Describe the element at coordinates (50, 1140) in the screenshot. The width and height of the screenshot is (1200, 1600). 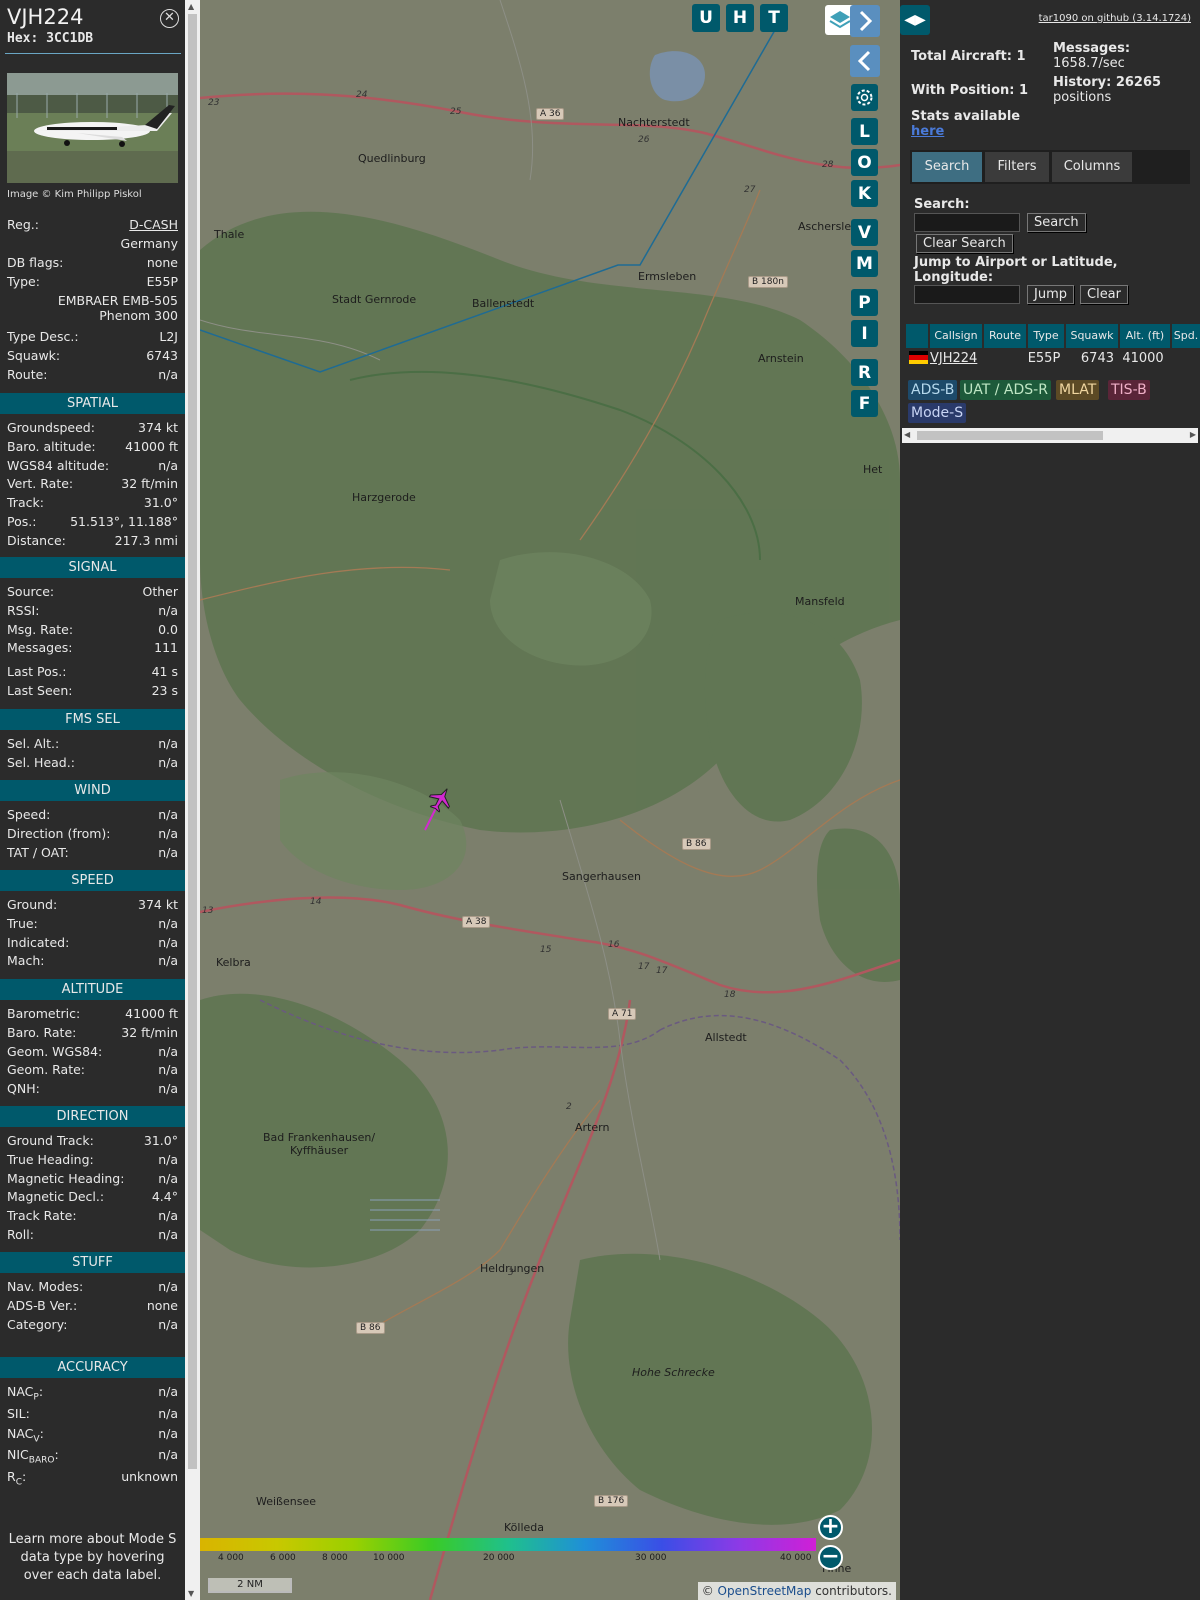
I see `info-label: Ground Track:` at that location.